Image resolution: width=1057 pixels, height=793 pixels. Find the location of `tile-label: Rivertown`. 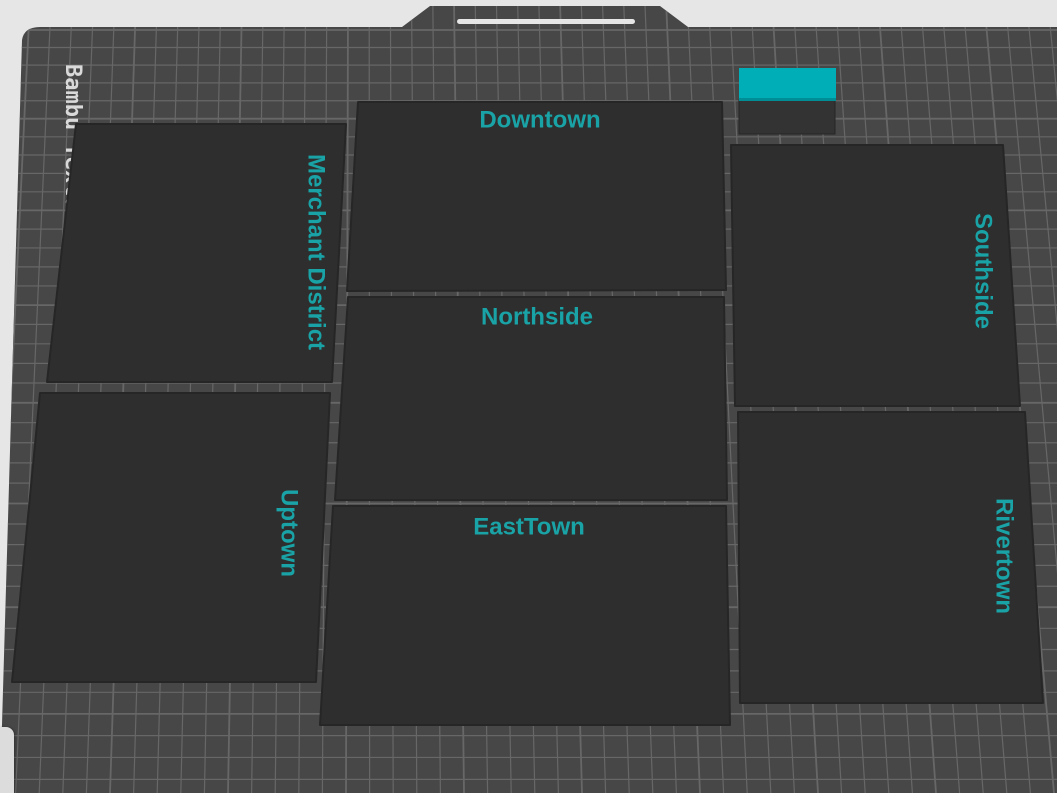

tile-label: Rivertown is located at coordinates (1004, 556).